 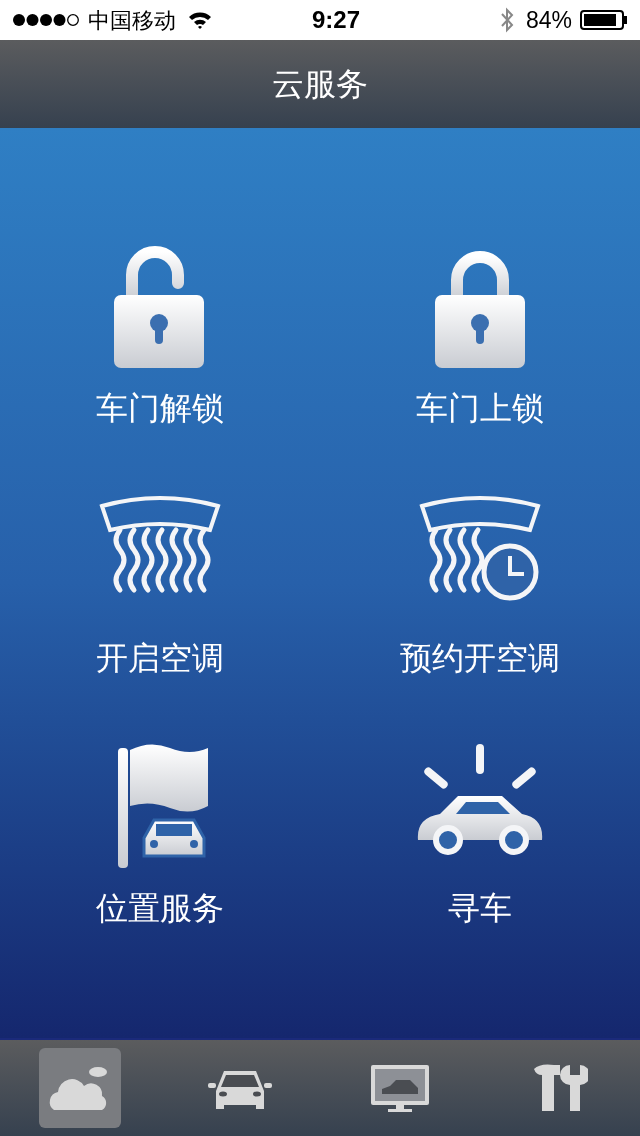 I want to click on battery-icon, so click(x=604, y=20).